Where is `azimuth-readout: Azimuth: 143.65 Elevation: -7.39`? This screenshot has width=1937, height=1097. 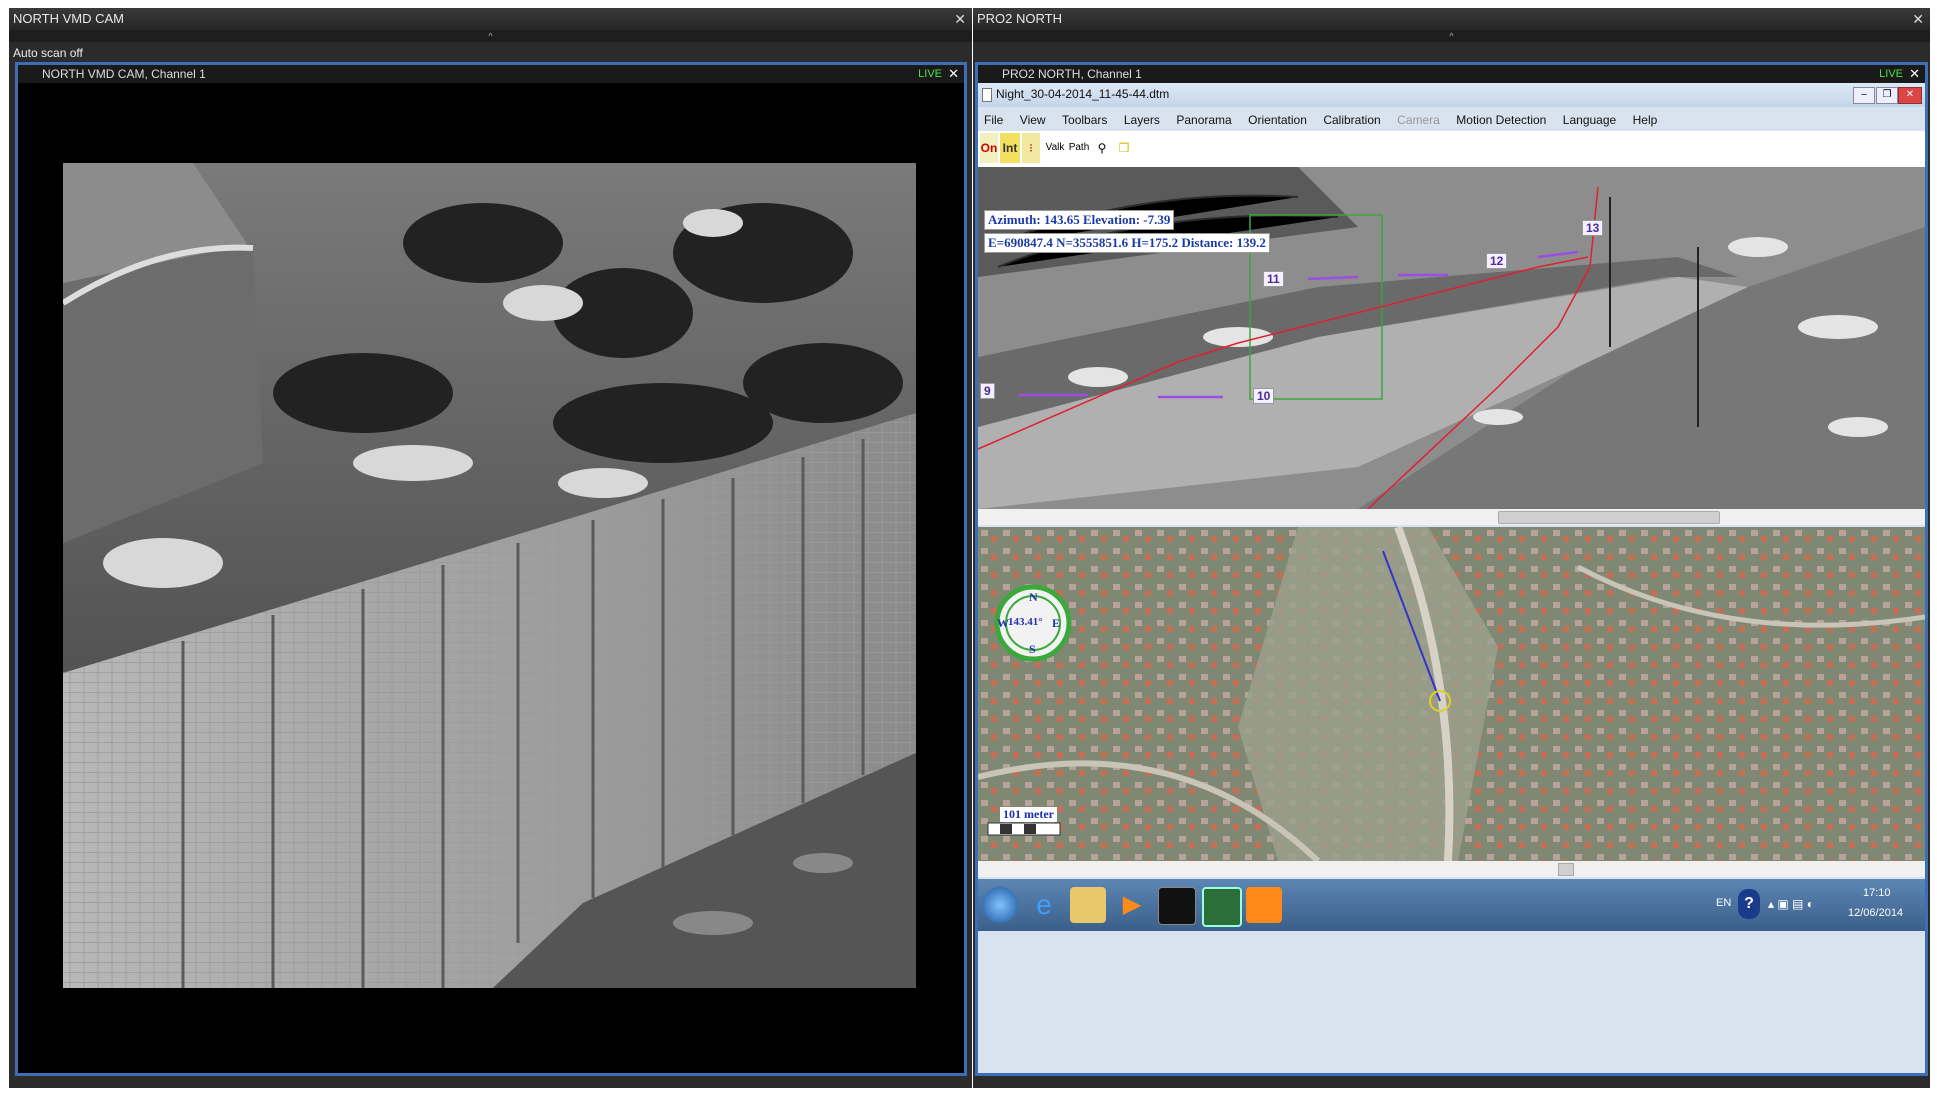
azimuth-readout: Azimuth: 143.65 Elevation: -7.39 is located at coordinates (1079, 220).